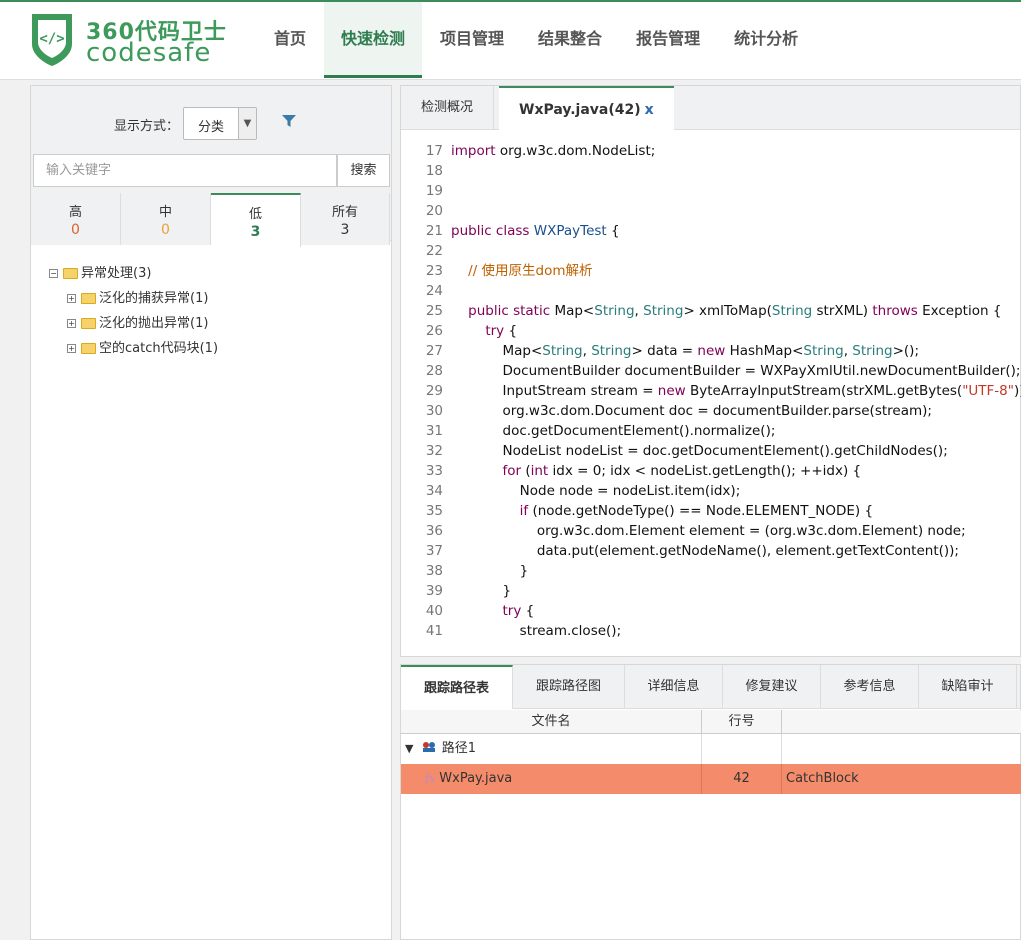  Describe the element at coordinates (434, 511) in the screenshot. I see `line-number: 35` at that location.